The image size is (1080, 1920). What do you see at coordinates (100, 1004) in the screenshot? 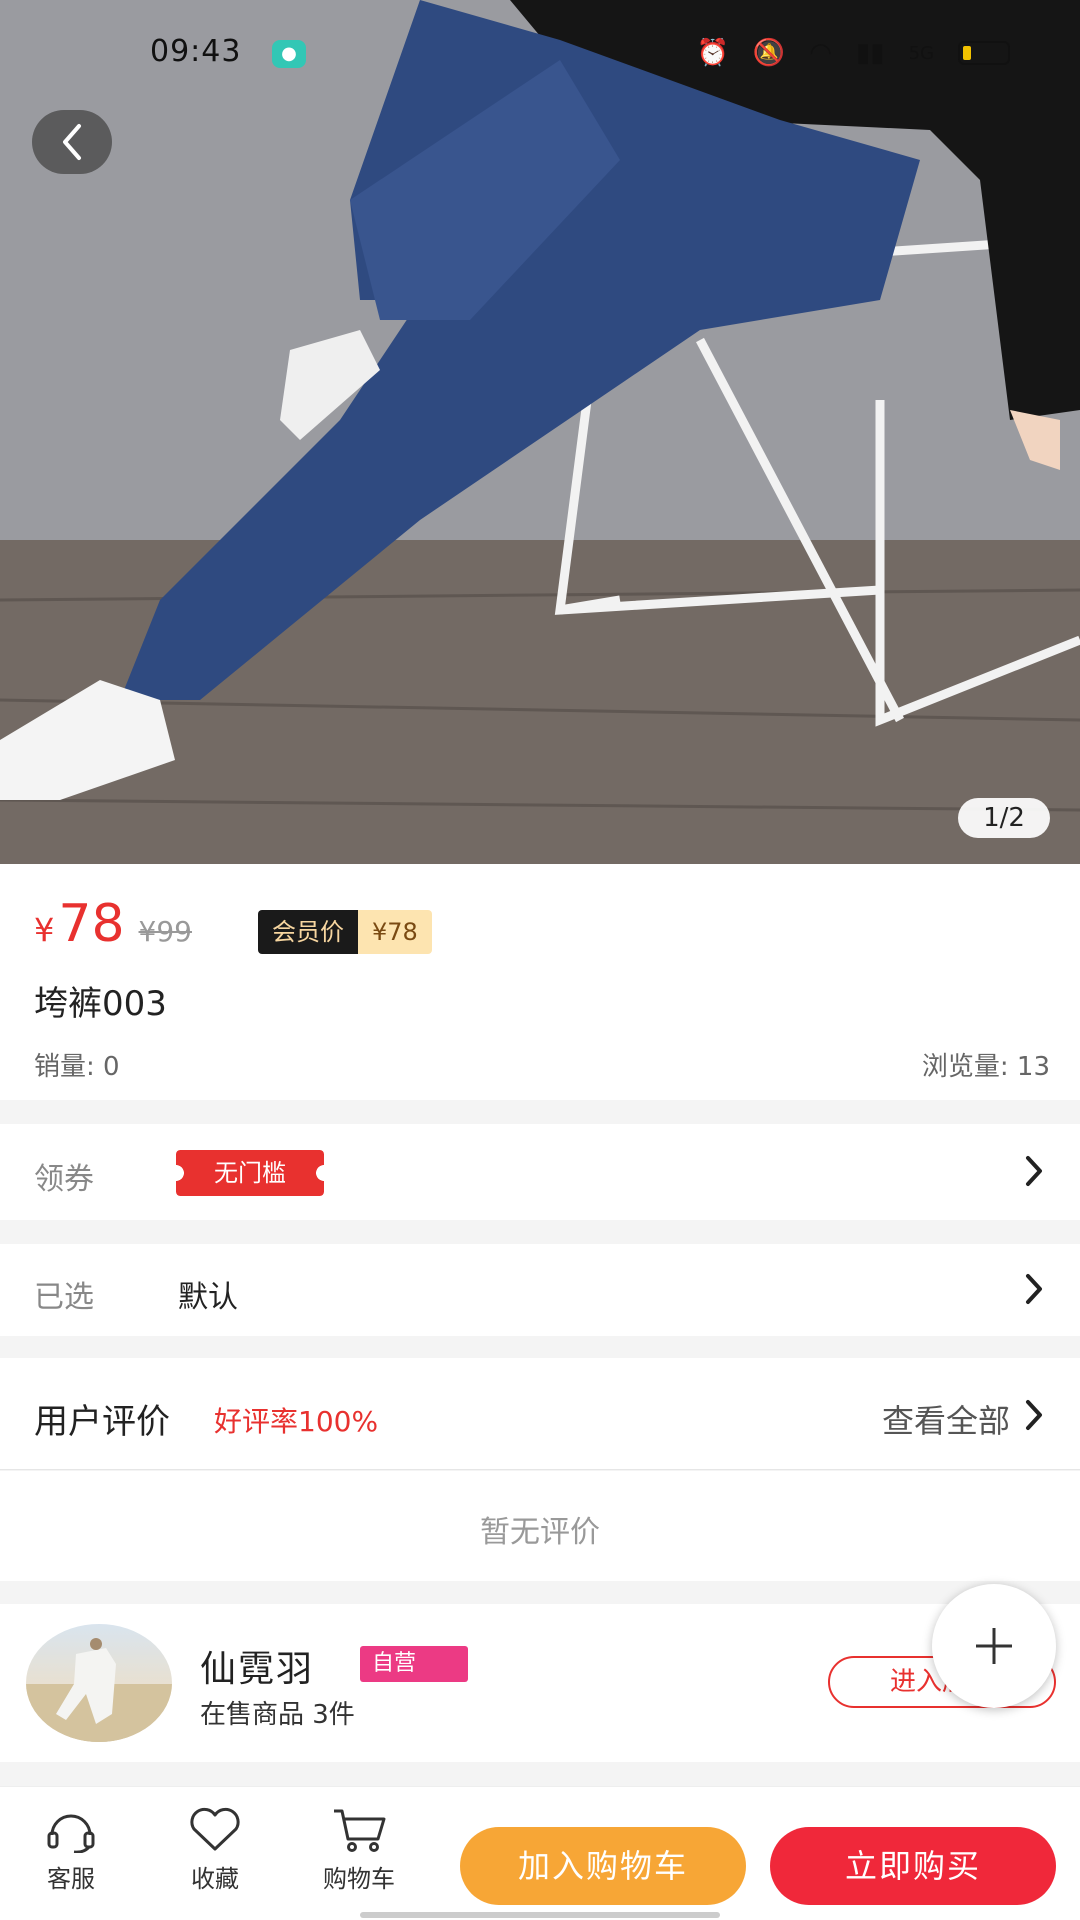
I see `product-title: 垮裤003` at bounding box center [100, 1004].